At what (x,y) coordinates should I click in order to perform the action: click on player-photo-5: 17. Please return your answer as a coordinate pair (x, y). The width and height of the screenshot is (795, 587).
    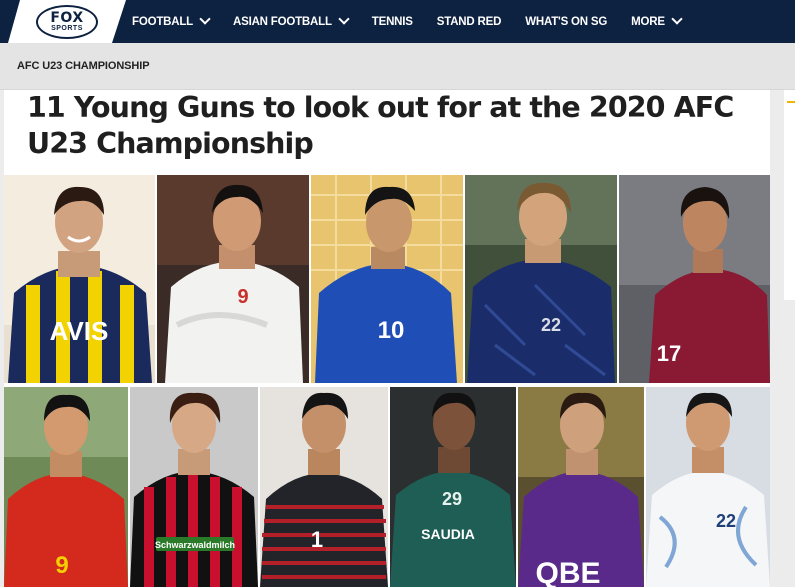
    Looking at the image, I should click on (694, 279).